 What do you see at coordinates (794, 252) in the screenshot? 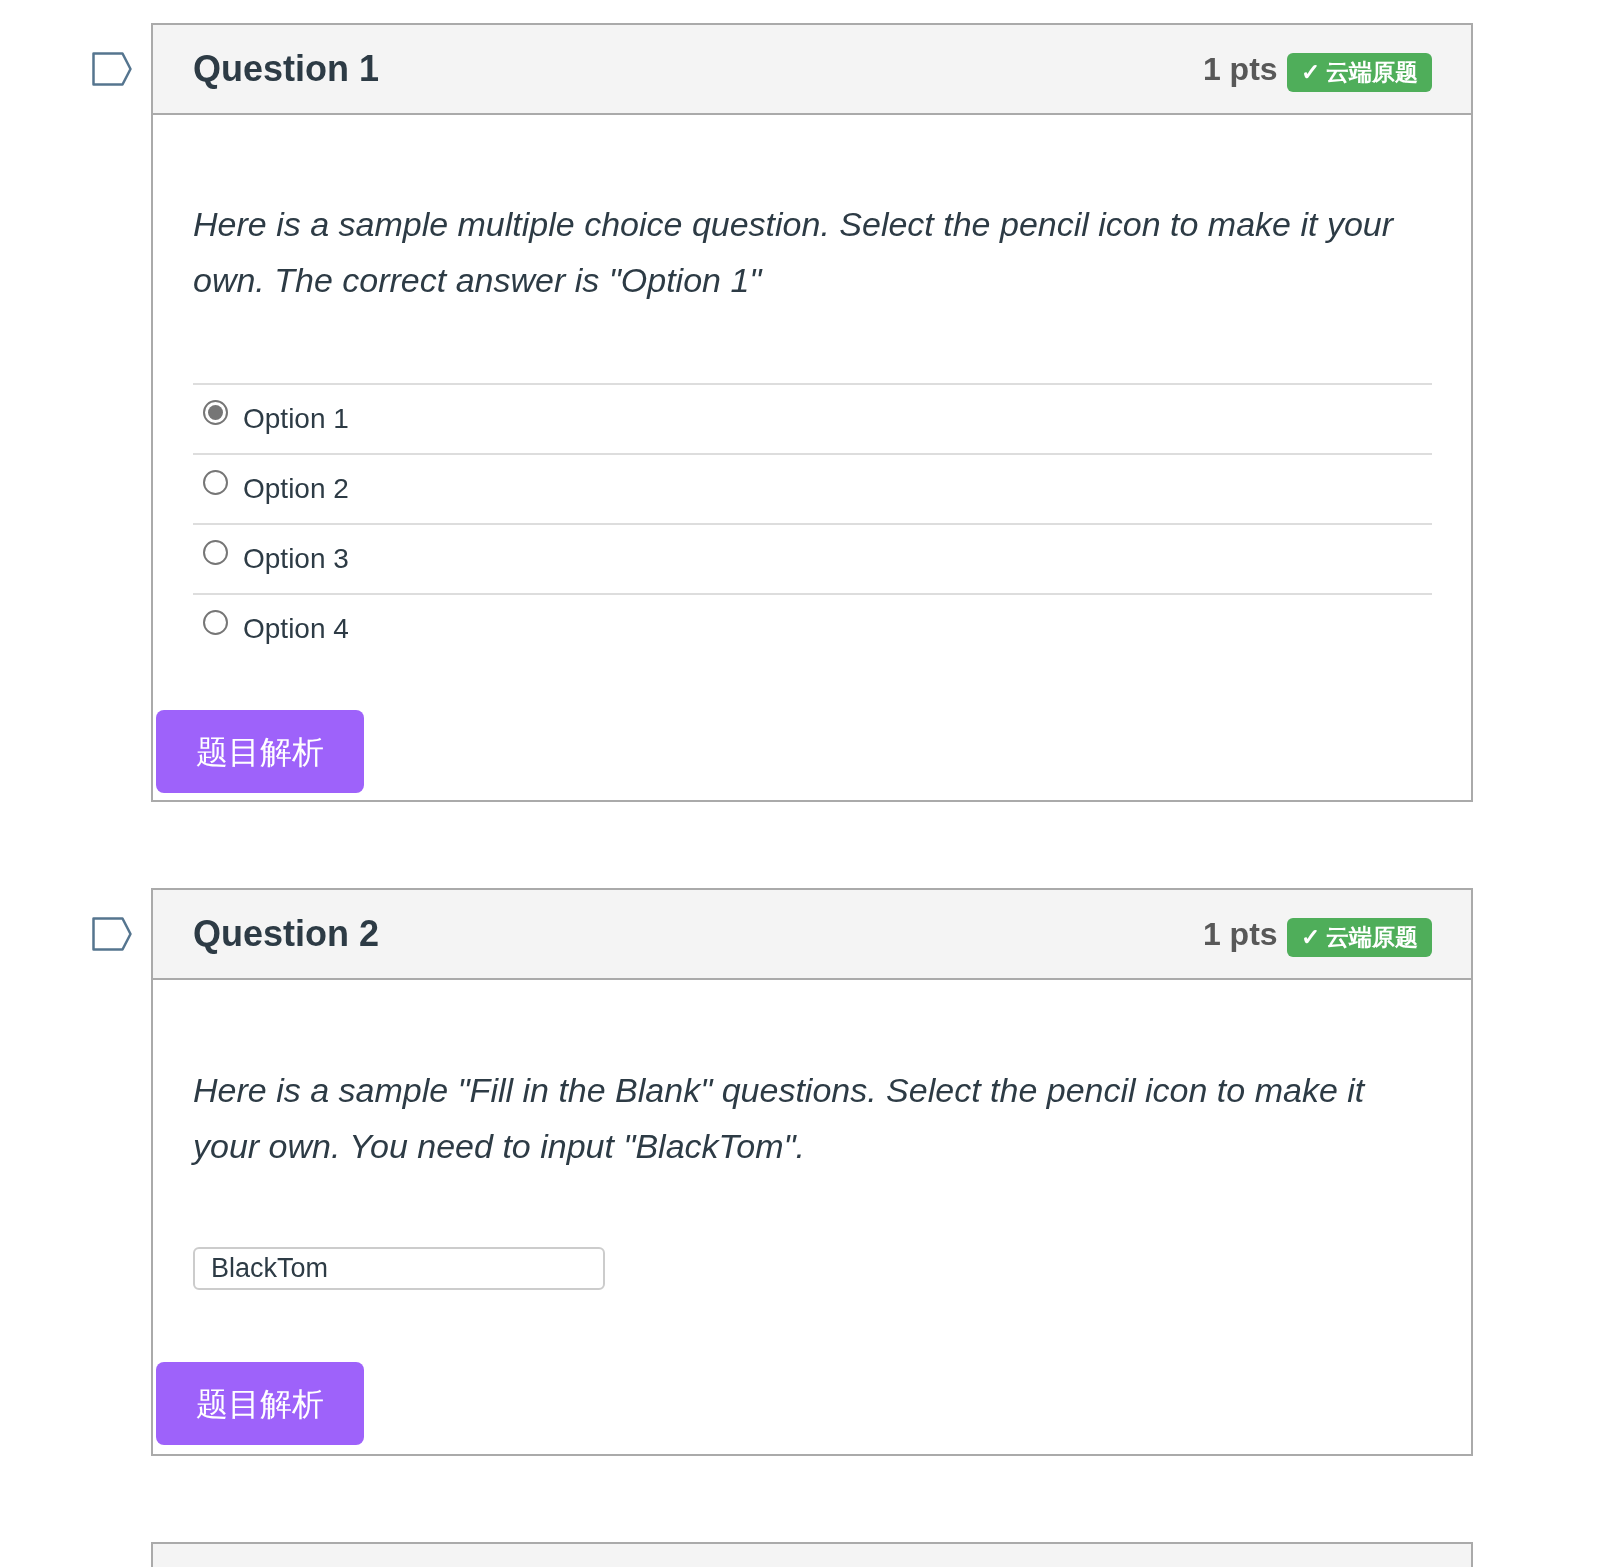
I see `question-text: Here is a sample multiple choice question. Select the pencil icon to make it your own. The correct answer is "Option 1"` at bounding box center [794, 252].